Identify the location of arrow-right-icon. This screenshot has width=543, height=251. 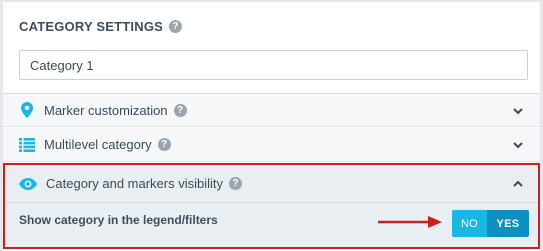
(410, 222).